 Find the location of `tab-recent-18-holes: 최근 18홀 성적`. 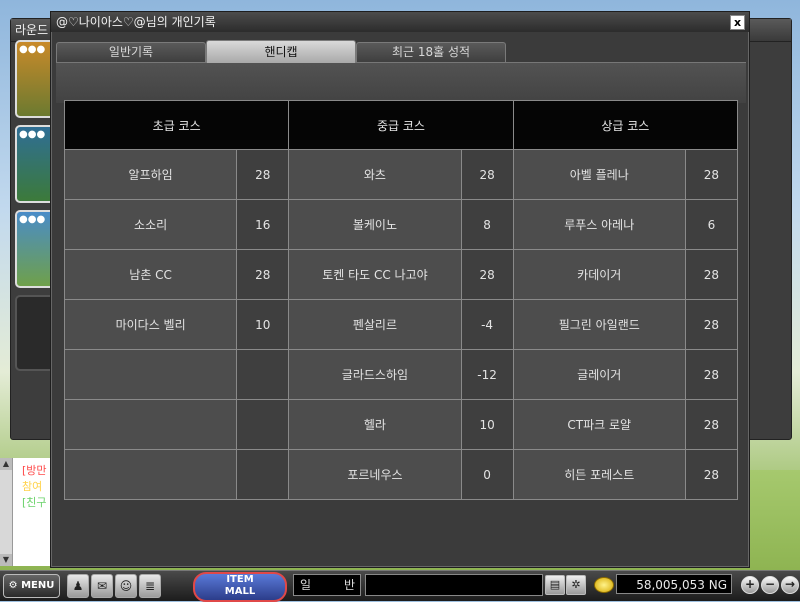

tab-recent-18-holes: 최근 18홀 성적 is located at coordinates (431, 52).